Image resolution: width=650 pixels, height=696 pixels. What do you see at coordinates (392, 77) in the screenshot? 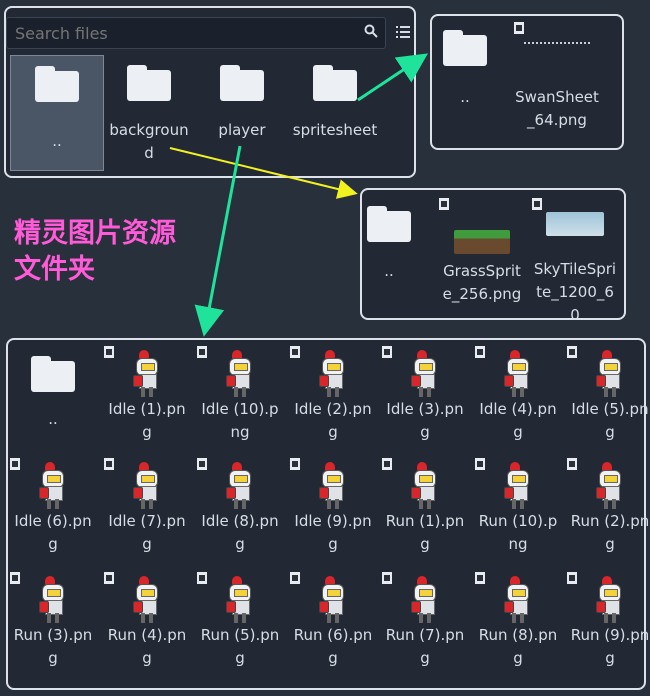
I see `arrow-to-spritesheet` at bounding box center [392, 77].